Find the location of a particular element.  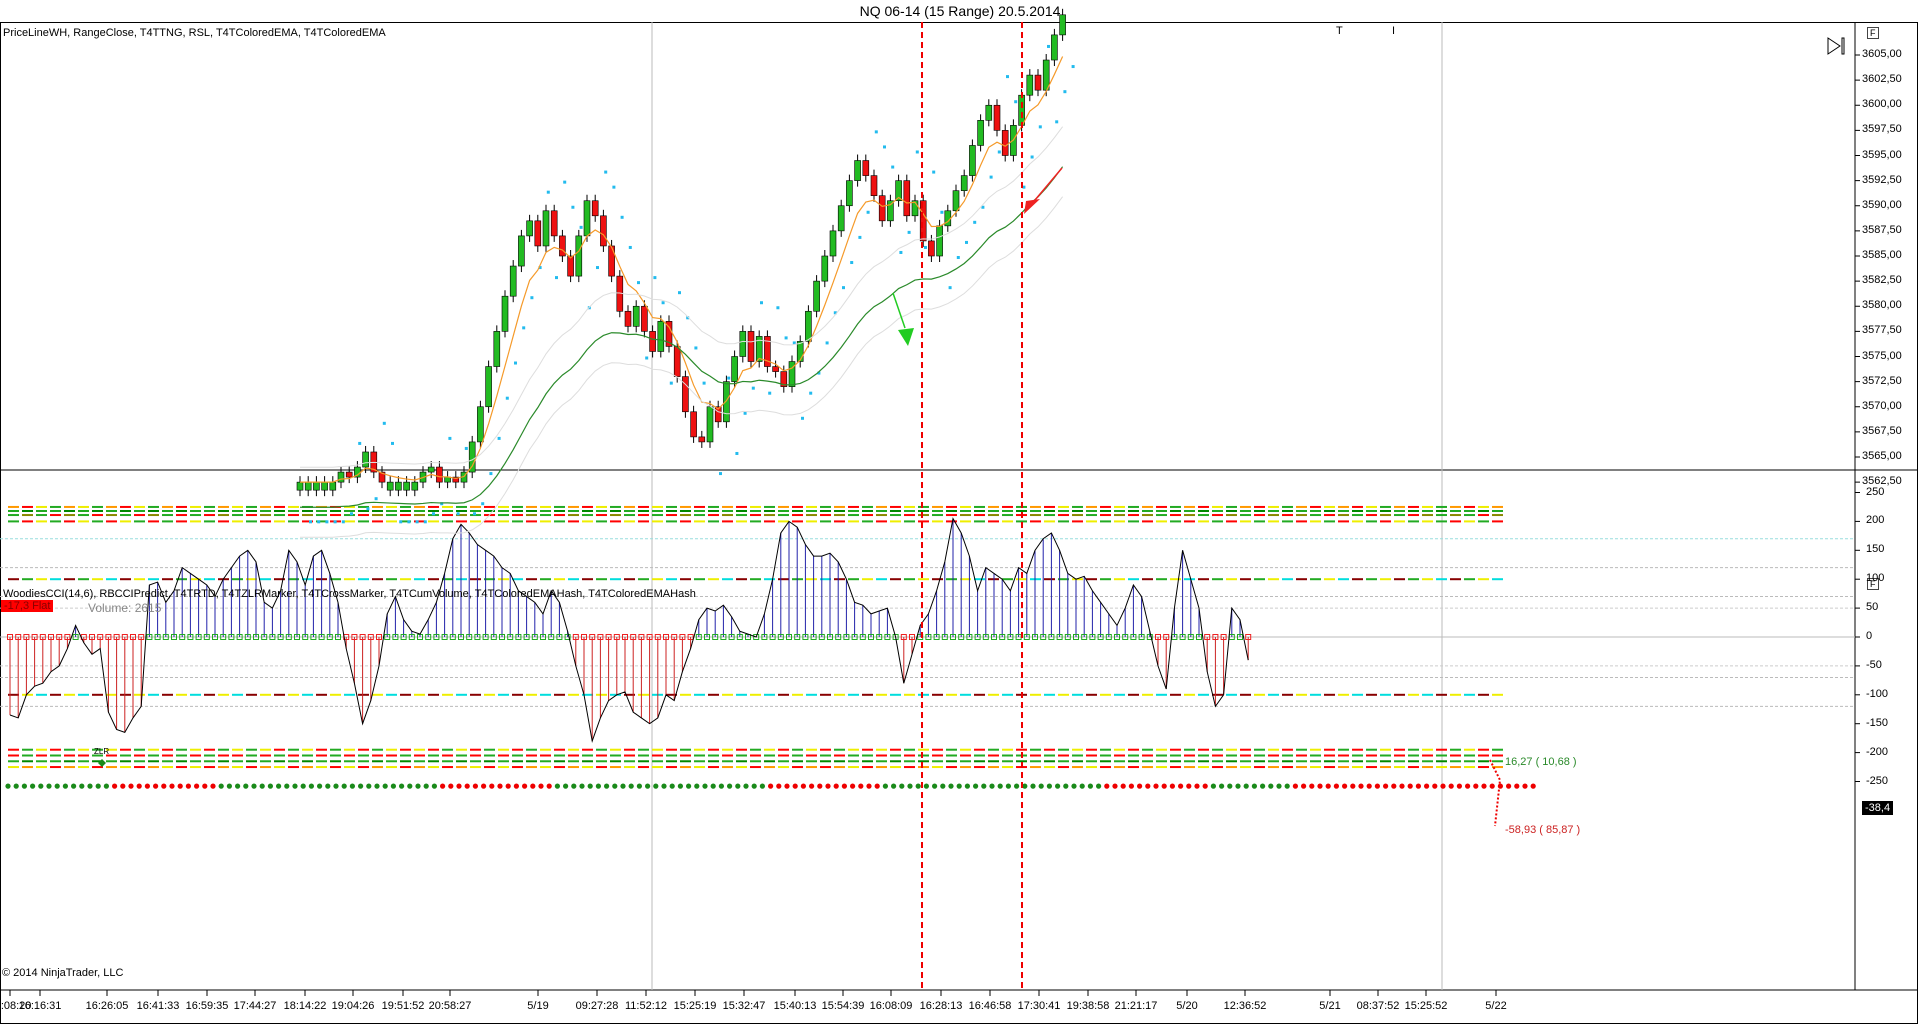

price-tick-label: 3565,00 is located at coordinates (1882, 456).